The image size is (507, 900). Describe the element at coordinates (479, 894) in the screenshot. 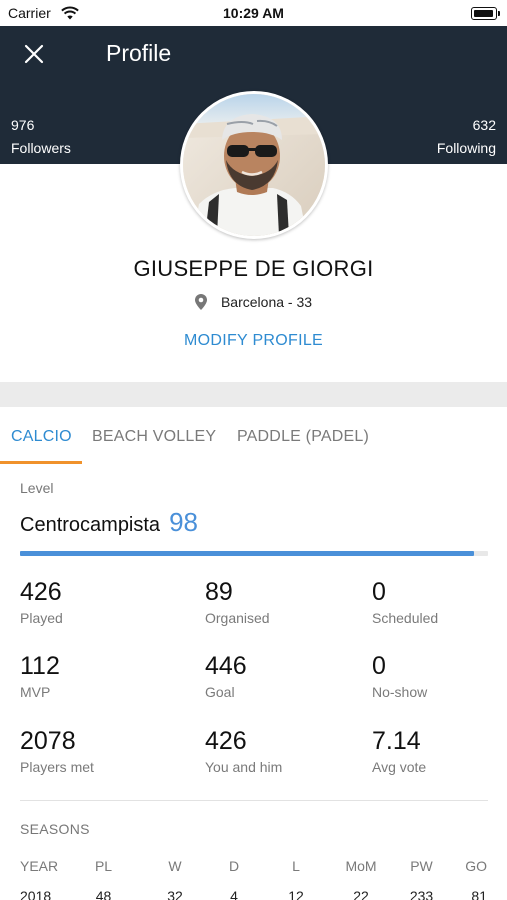

I see `table-cell: 81` at that location.